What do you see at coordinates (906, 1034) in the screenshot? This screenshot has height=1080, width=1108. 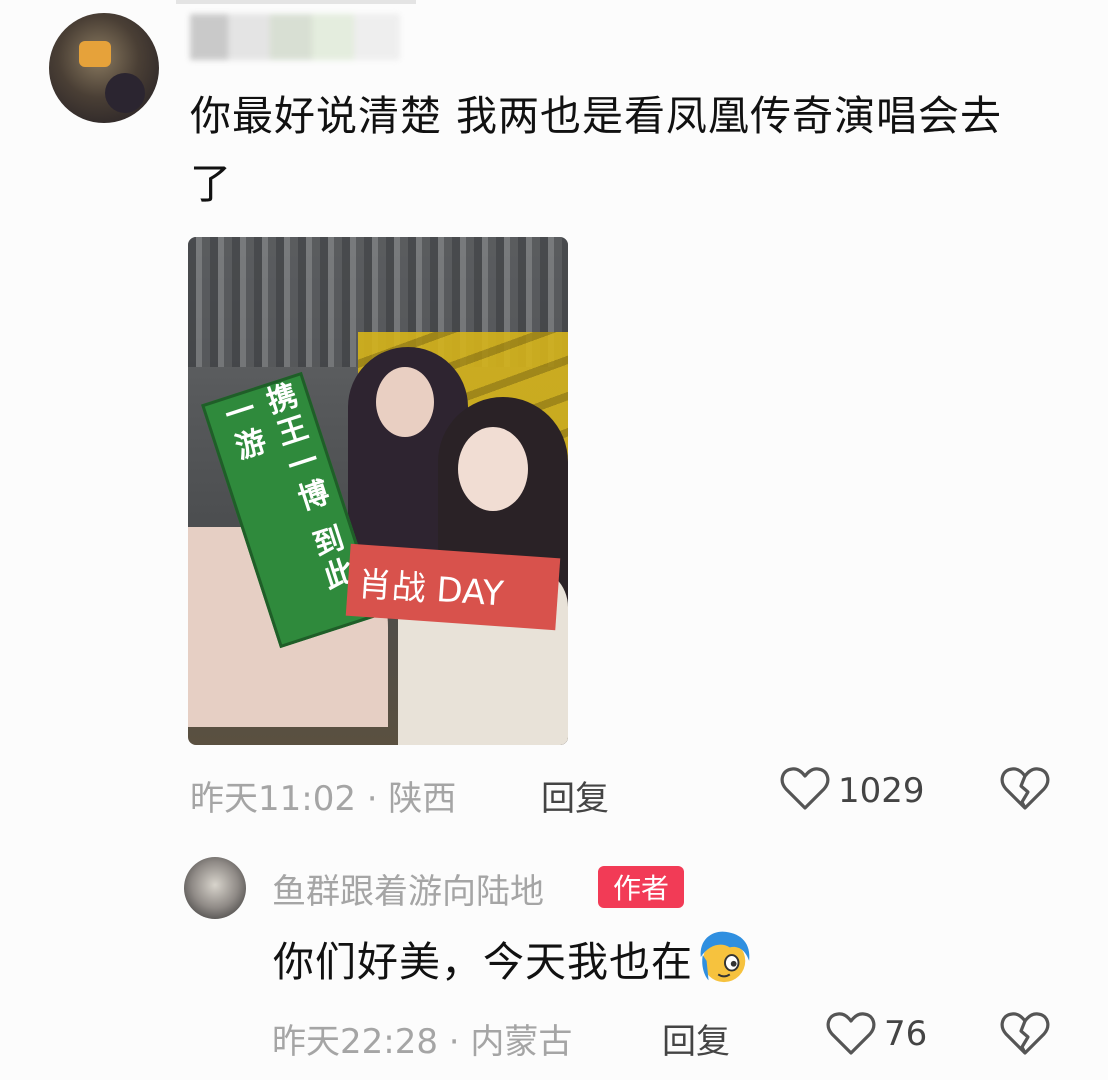 I see `reply-like-count: 76` at bounding box center [906, 1034].